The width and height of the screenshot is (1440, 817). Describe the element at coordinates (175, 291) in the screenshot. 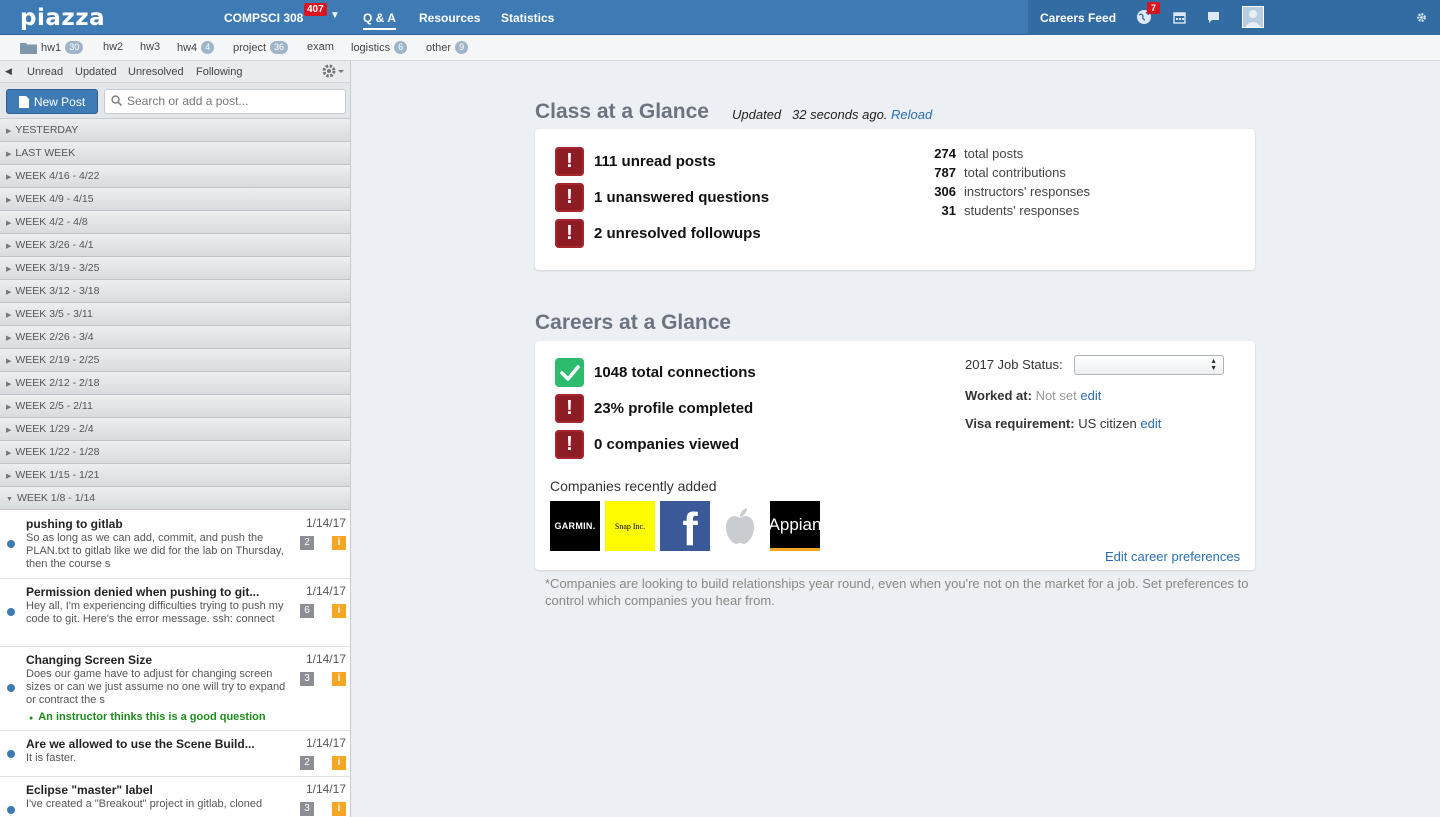

I see `week-group: ▶ WEEK 3/12 - 3/18` at that location.